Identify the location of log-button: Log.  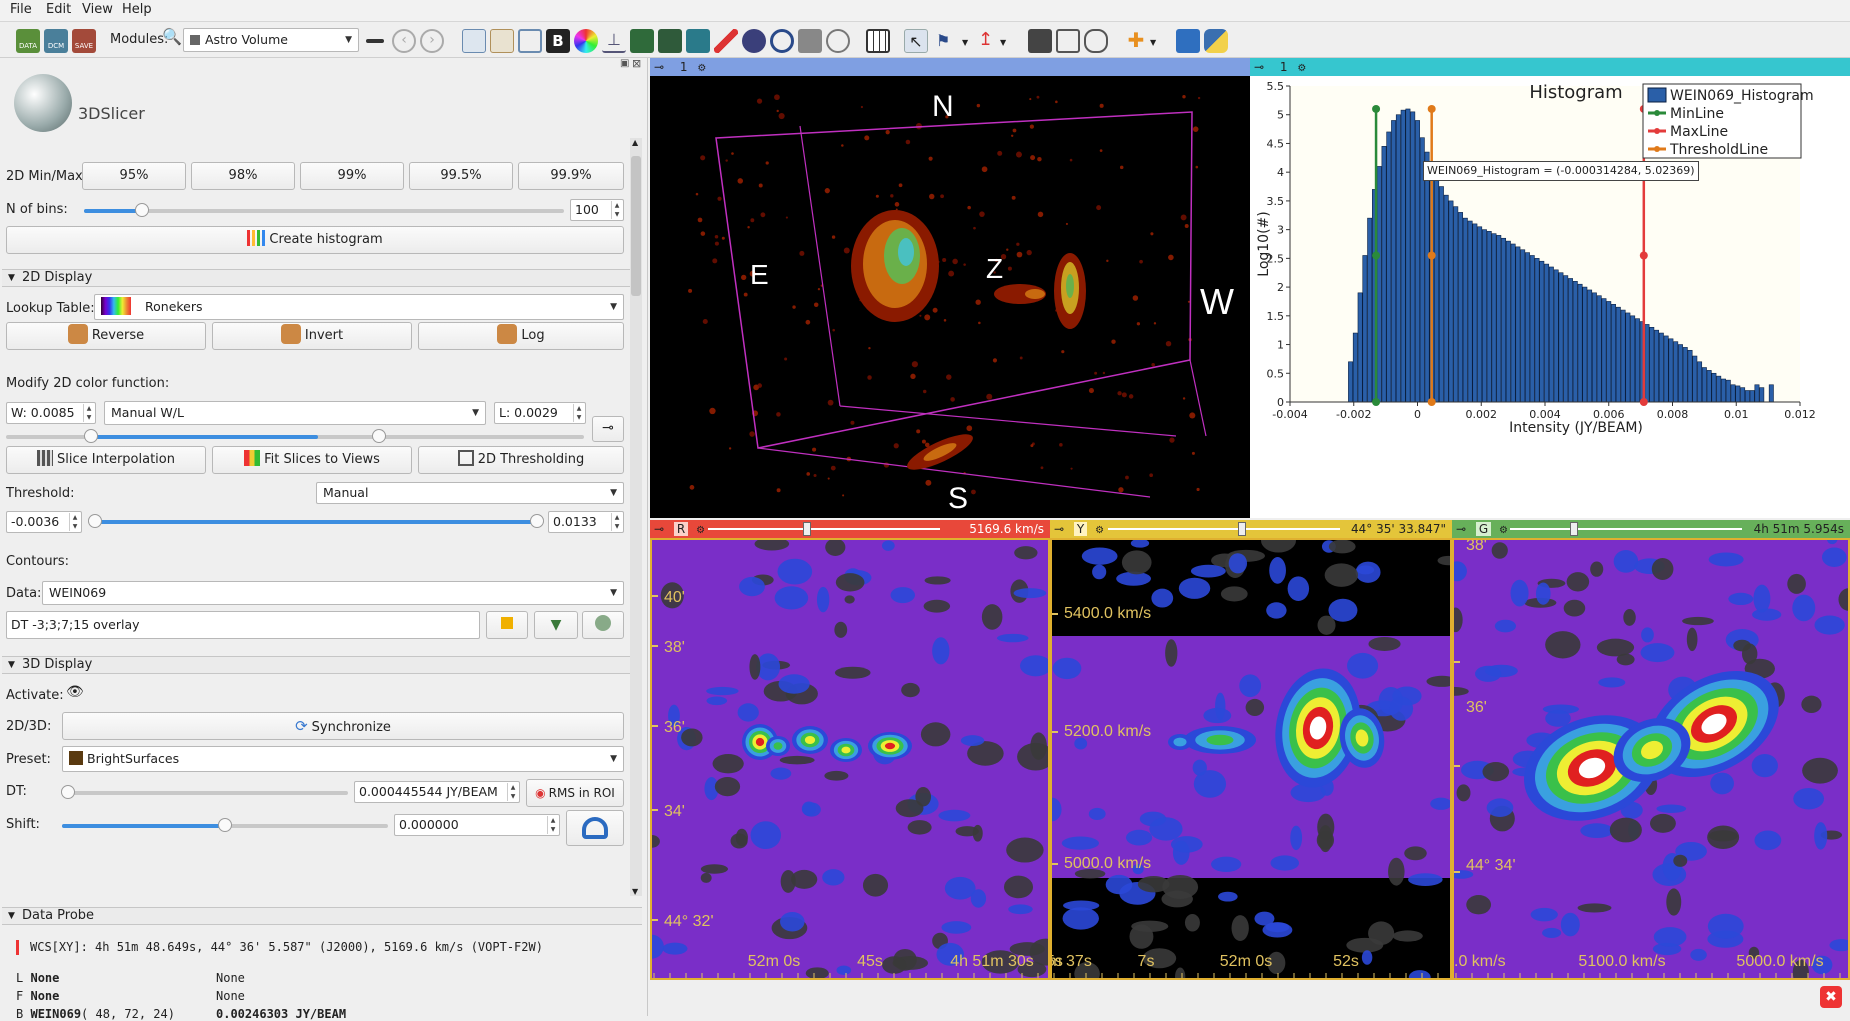
(521, 336).